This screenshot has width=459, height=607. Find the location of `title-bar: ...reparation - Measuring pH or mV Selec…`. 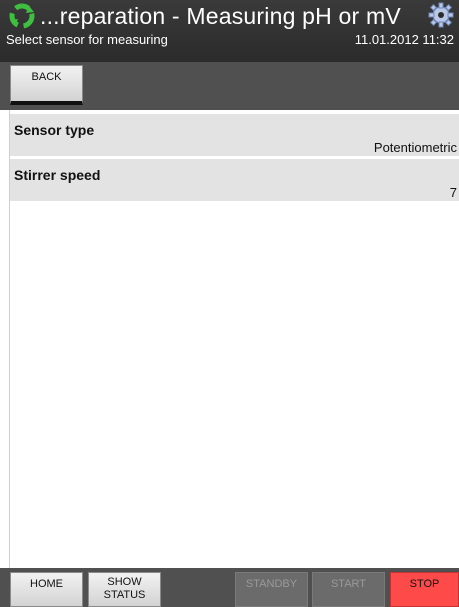

title-bar: ...reparation - Measuring pH or mV Selec… is located at coordinates (229, 31).